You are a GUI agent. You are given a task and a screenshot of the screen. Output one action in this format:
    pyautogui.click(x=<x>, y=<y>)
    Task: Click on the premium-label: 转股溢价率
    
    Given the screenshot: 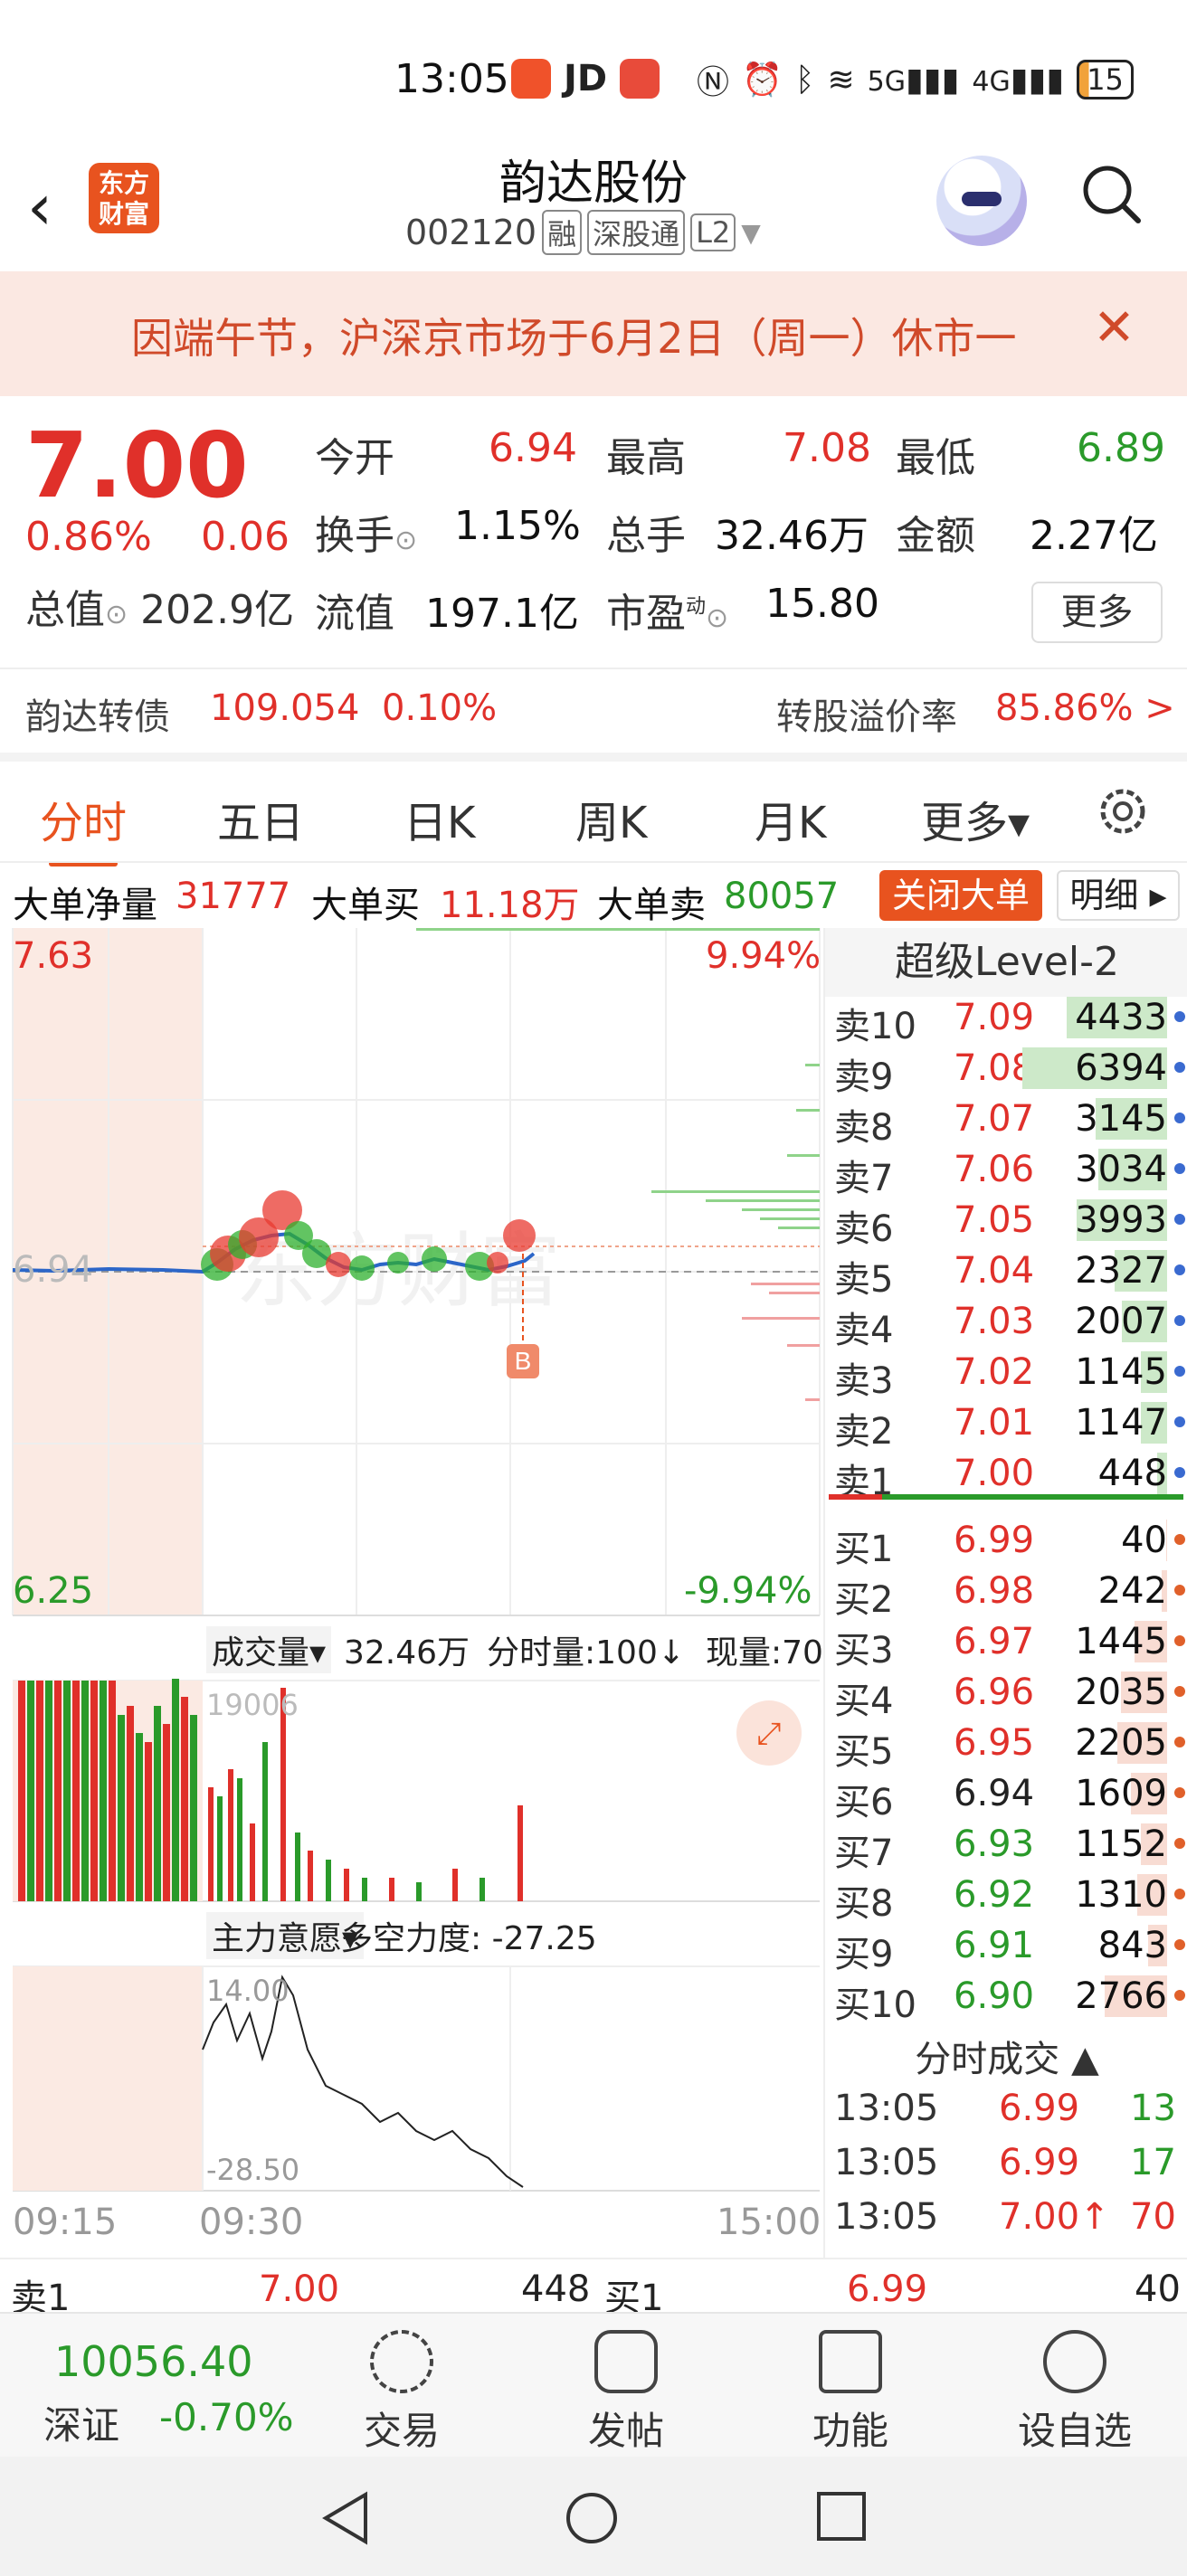 What is the action you would take?
    pyautogui.click(x=866, y=717)
    